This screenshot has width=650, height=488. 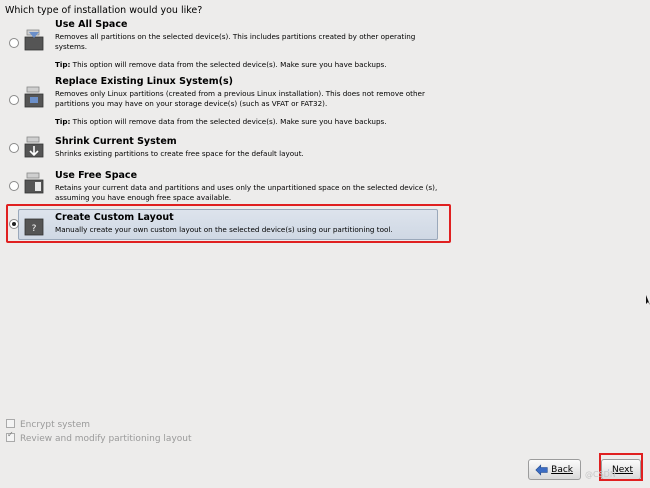 I want to click on selection-highlight-box, so click(x=228, y=223).